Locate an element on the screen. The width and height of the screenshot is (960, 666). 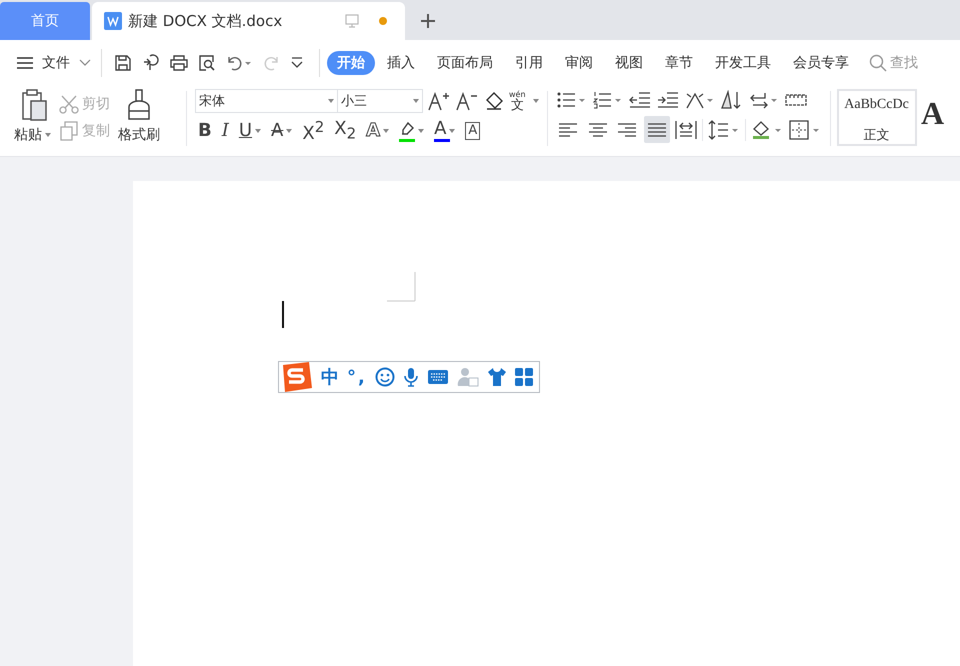
copy-icon is located at coordinates (69, 130).